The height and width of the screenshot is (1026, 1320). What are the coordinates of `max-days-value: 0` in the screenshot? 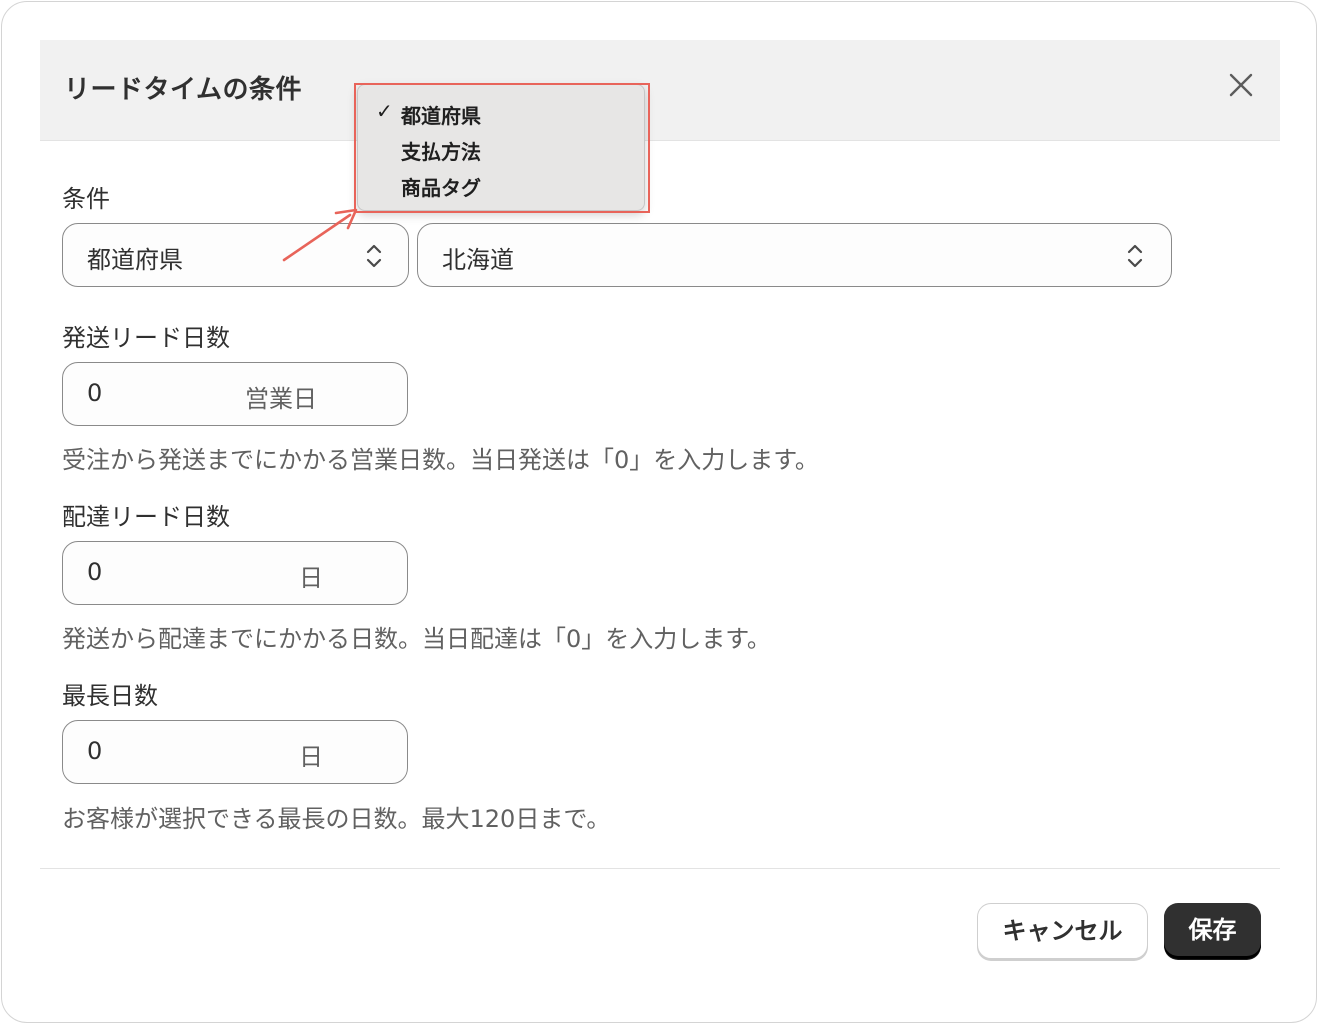 It's located at (95, 751).